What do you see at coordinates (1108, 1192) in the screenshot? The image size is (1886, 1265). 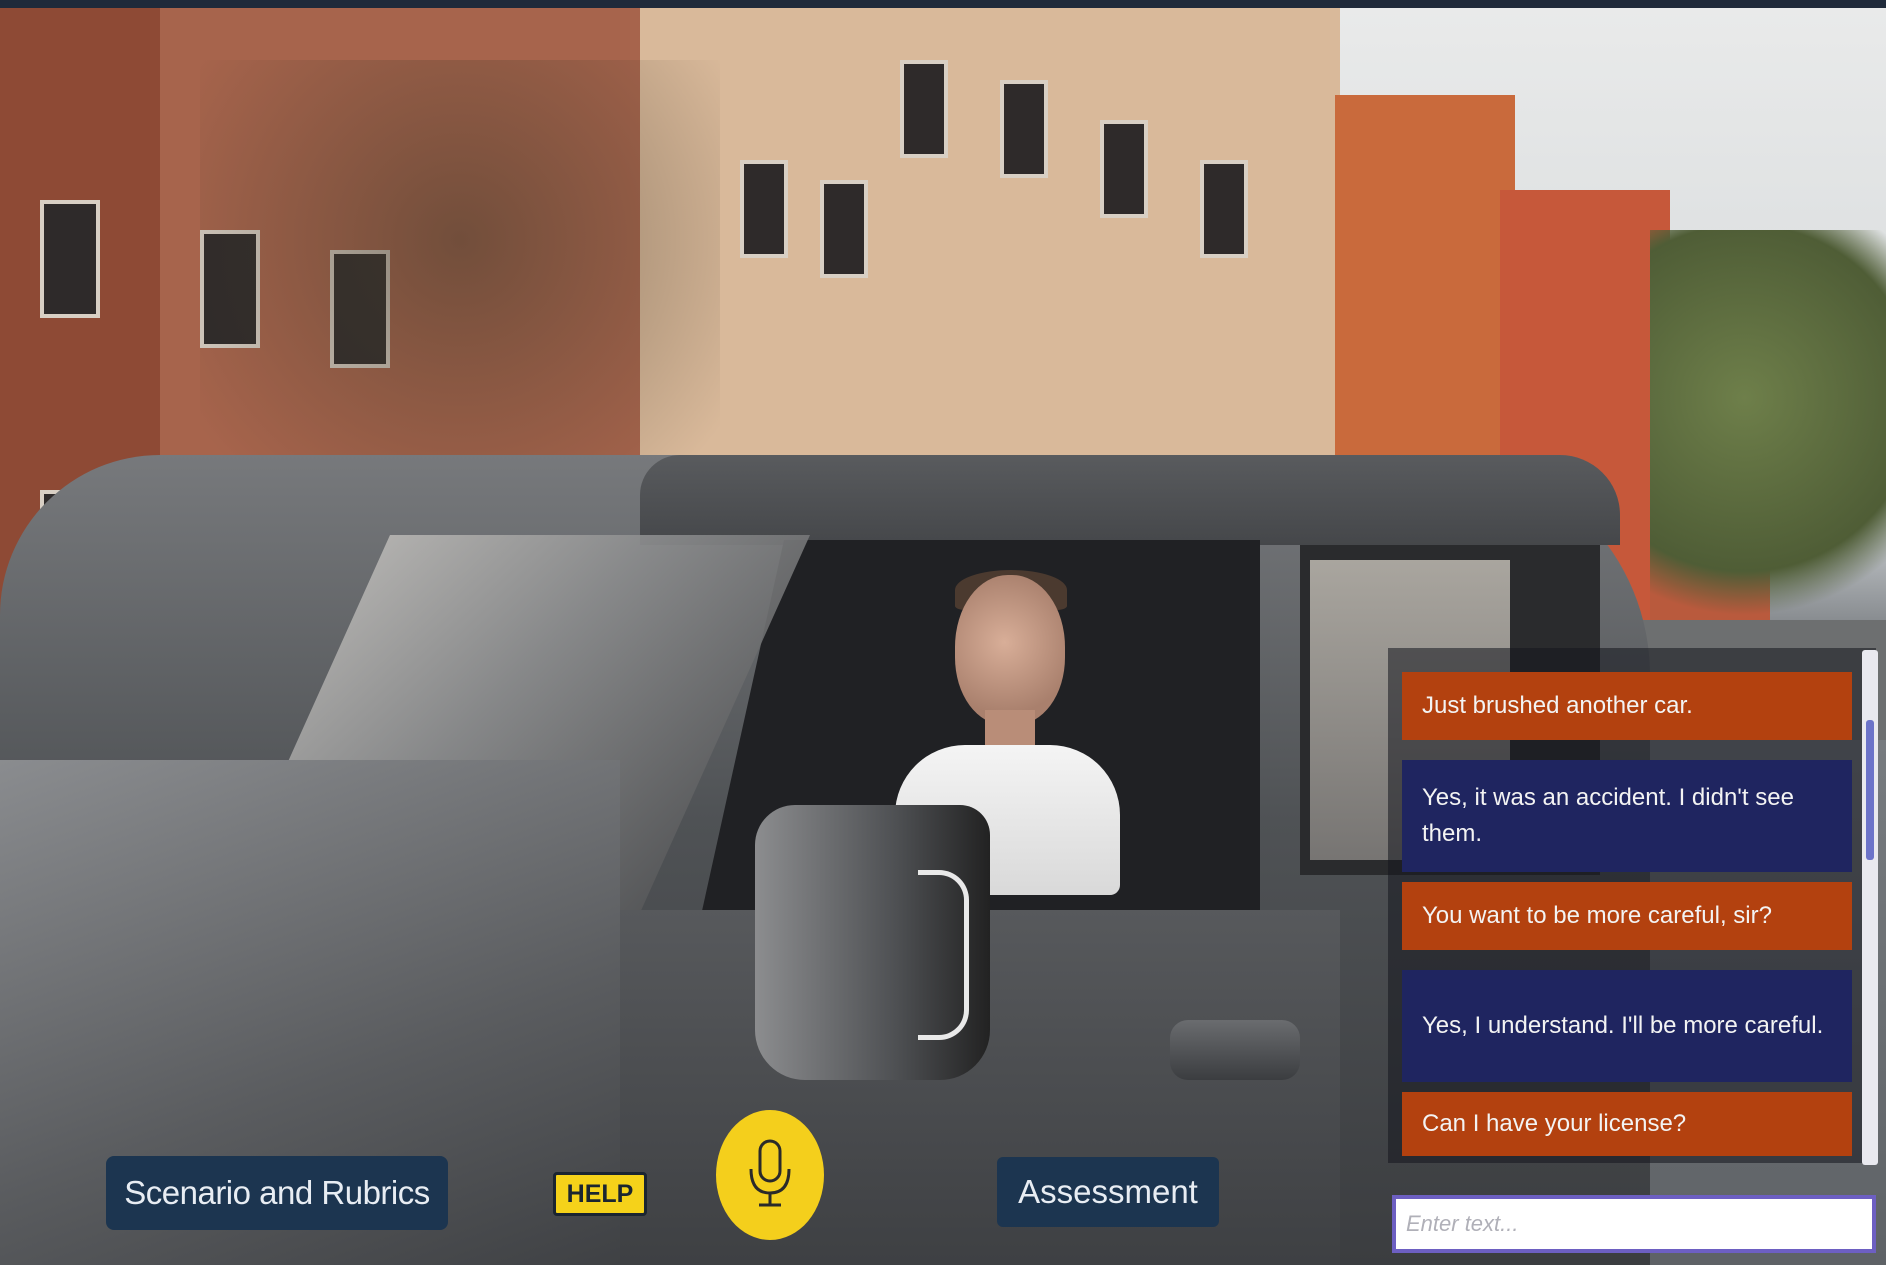 I see `assessment-button: Assessment` at bounding box center [1108, 1192].